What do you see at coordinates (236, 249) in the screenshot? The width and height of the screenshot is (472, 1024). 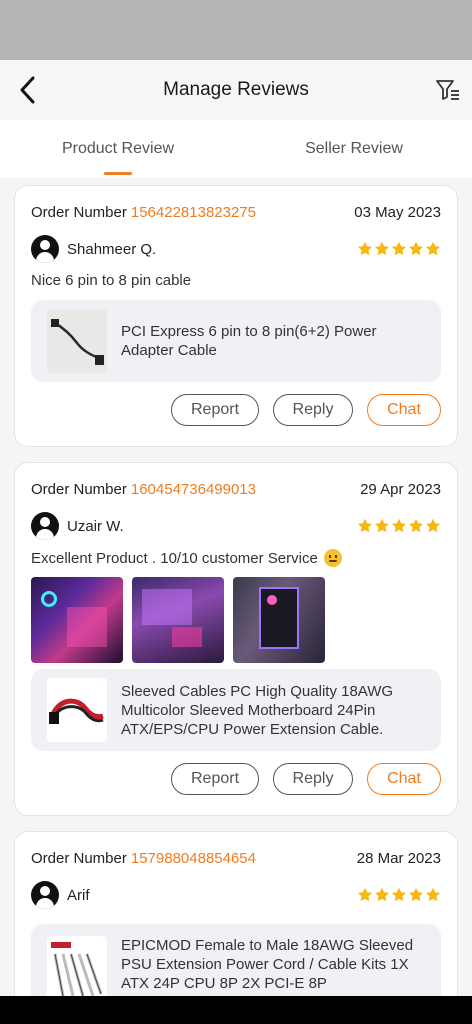 I see `reviewer-row: Shahmeer Q.` at bounding box center [236, 249].